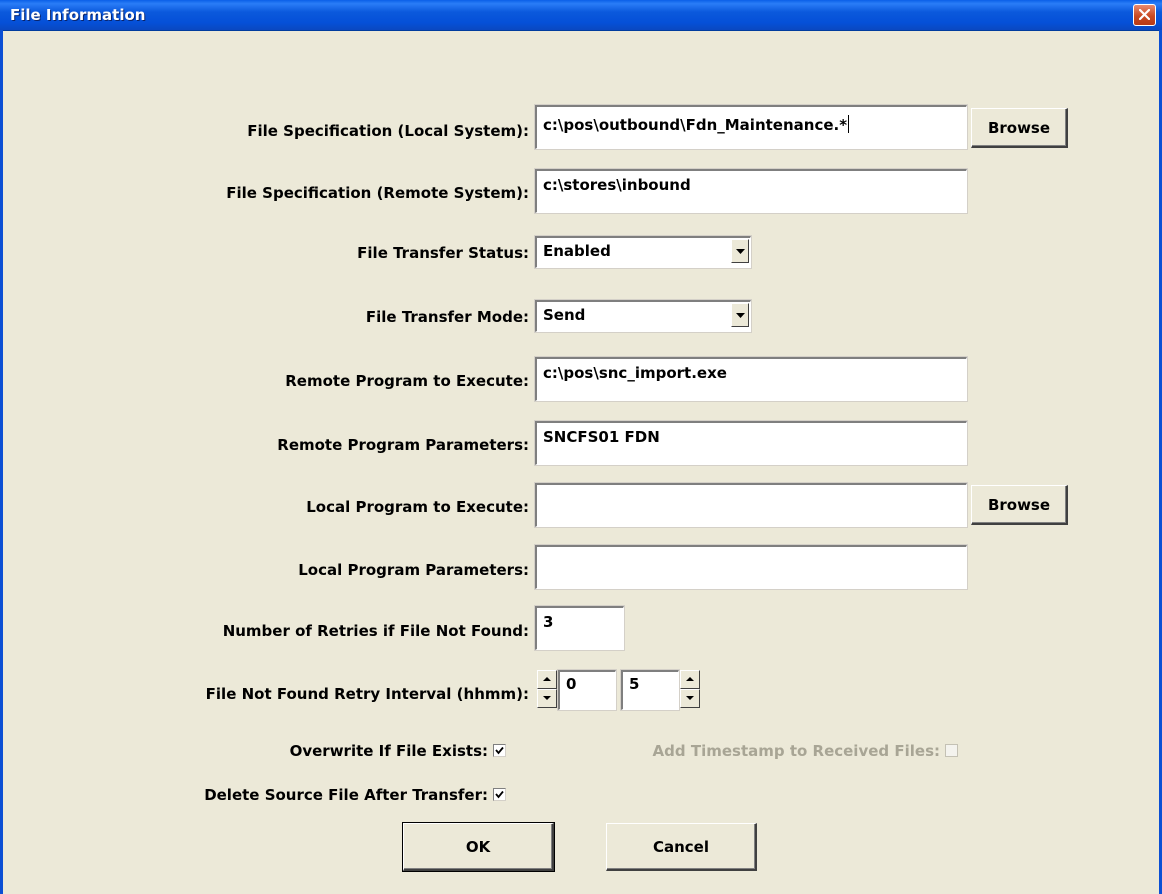 The height and width of the screenshot is (894, 1162). Describe the element at coordinates (751, 379) in the screenshot. I see `remote-program-input: c:\pos\snc_import.exe` at that location.